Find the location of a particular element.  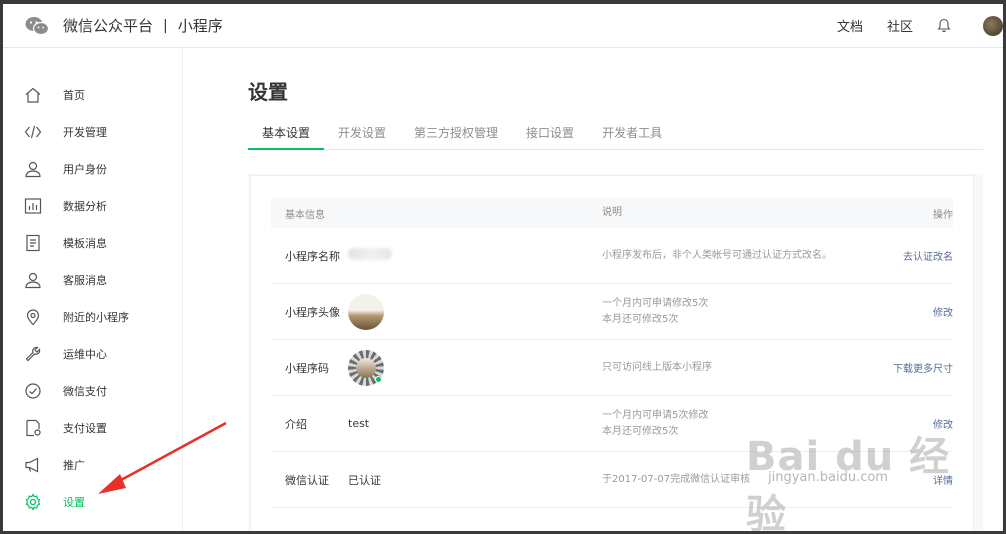

download-sizes-link: 下载更多尺寸 is located at coordinates (898, 367).